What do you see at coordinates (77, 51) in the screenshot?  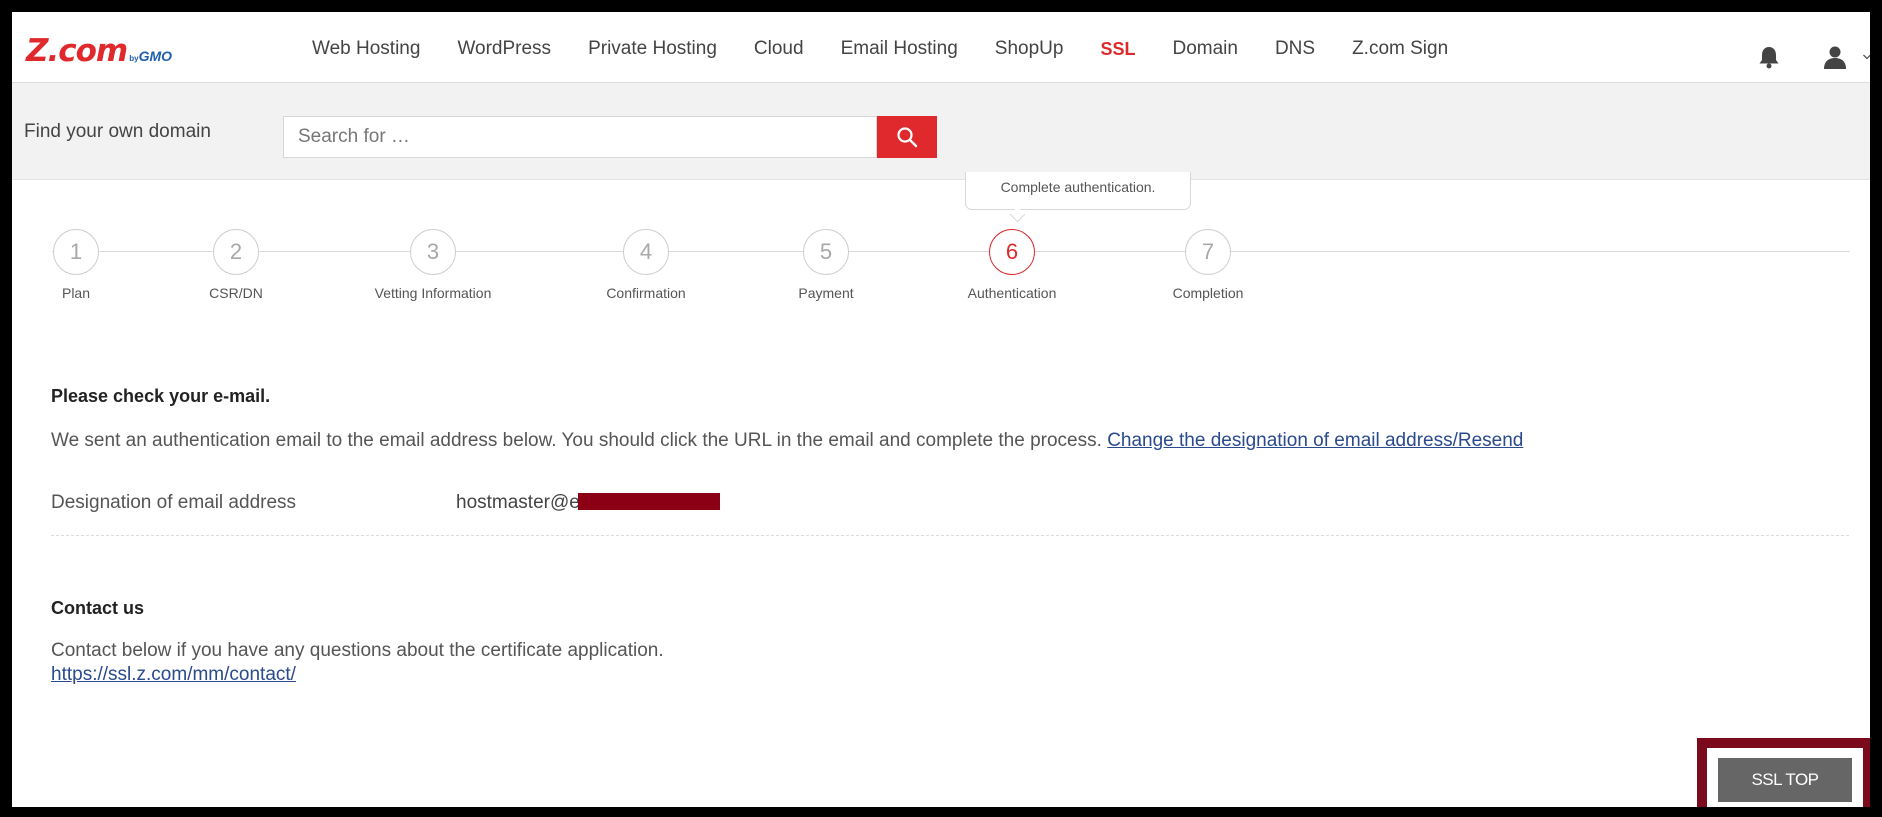 I see `logo-main-text: Z.com` at bounding box center [77, 51].